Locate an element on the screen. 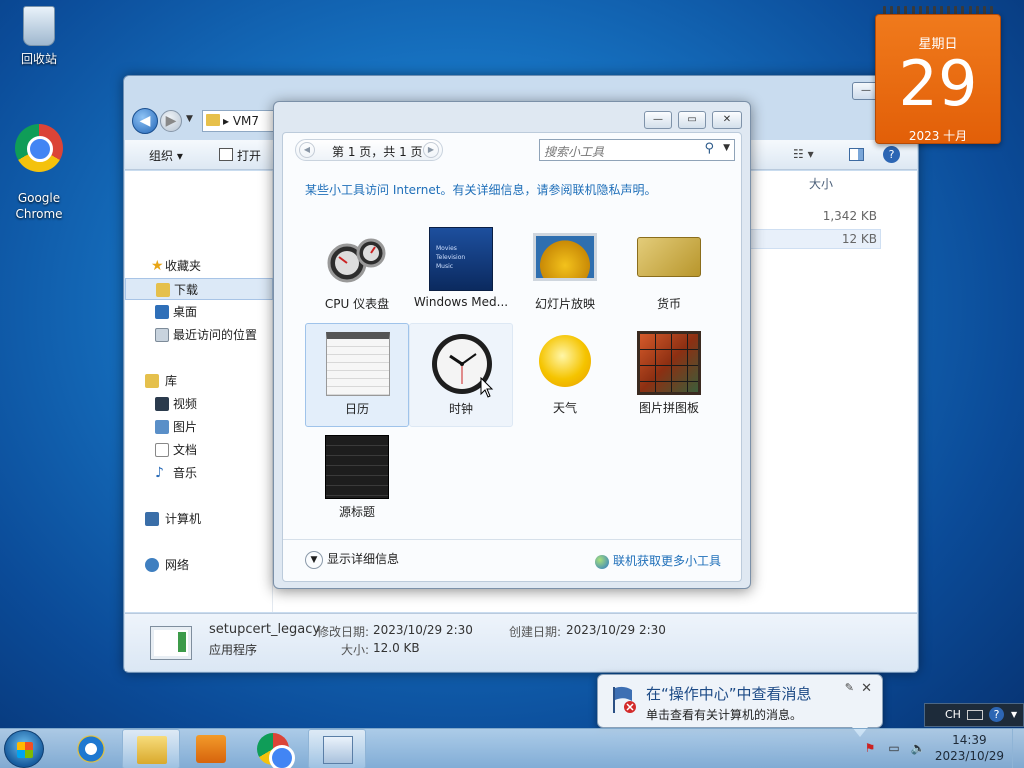  taskbar-chrome is located at coordinates (273, 748).